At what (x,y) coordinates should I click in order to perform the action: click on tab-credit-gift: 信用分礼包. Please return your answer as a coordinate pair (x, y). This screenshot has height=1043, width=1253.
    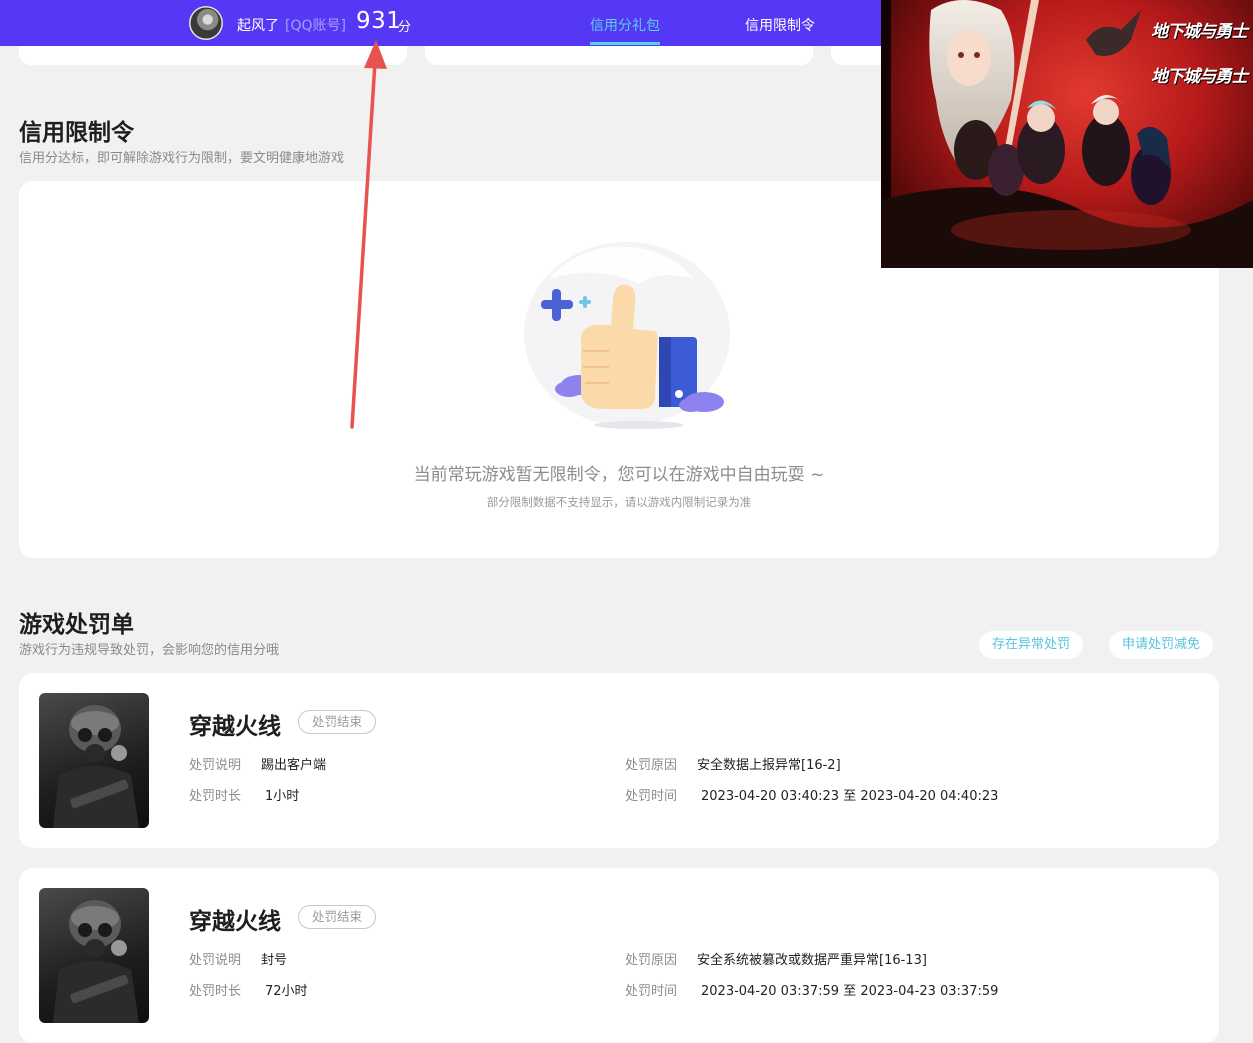
    Looking at the image, I should click on (625, 25).